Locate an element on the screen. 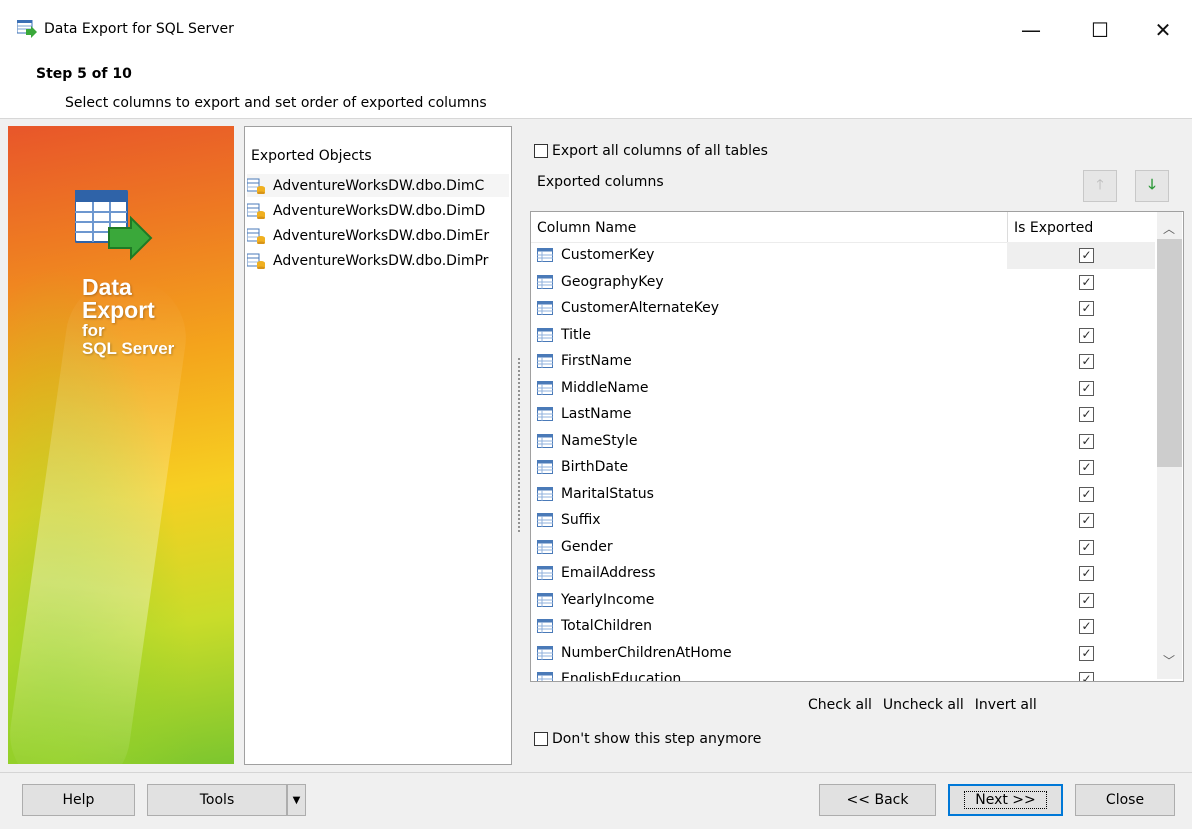 Image resolution: width=1192 pixels, height=829 pixels. object-item: AdventureWorksDW.dbo.DimPr is located at coordinates (378, 260).